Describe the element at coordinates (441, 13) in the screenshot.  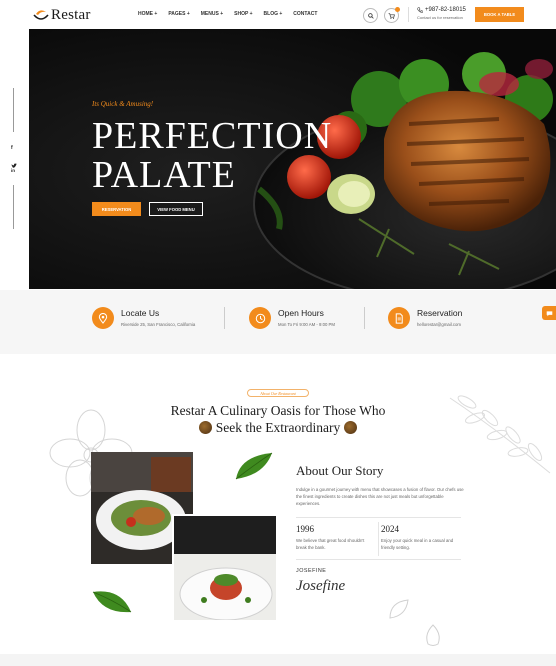
I see `phone-block: +987-82-18015 Contact us for reservation` at that location.